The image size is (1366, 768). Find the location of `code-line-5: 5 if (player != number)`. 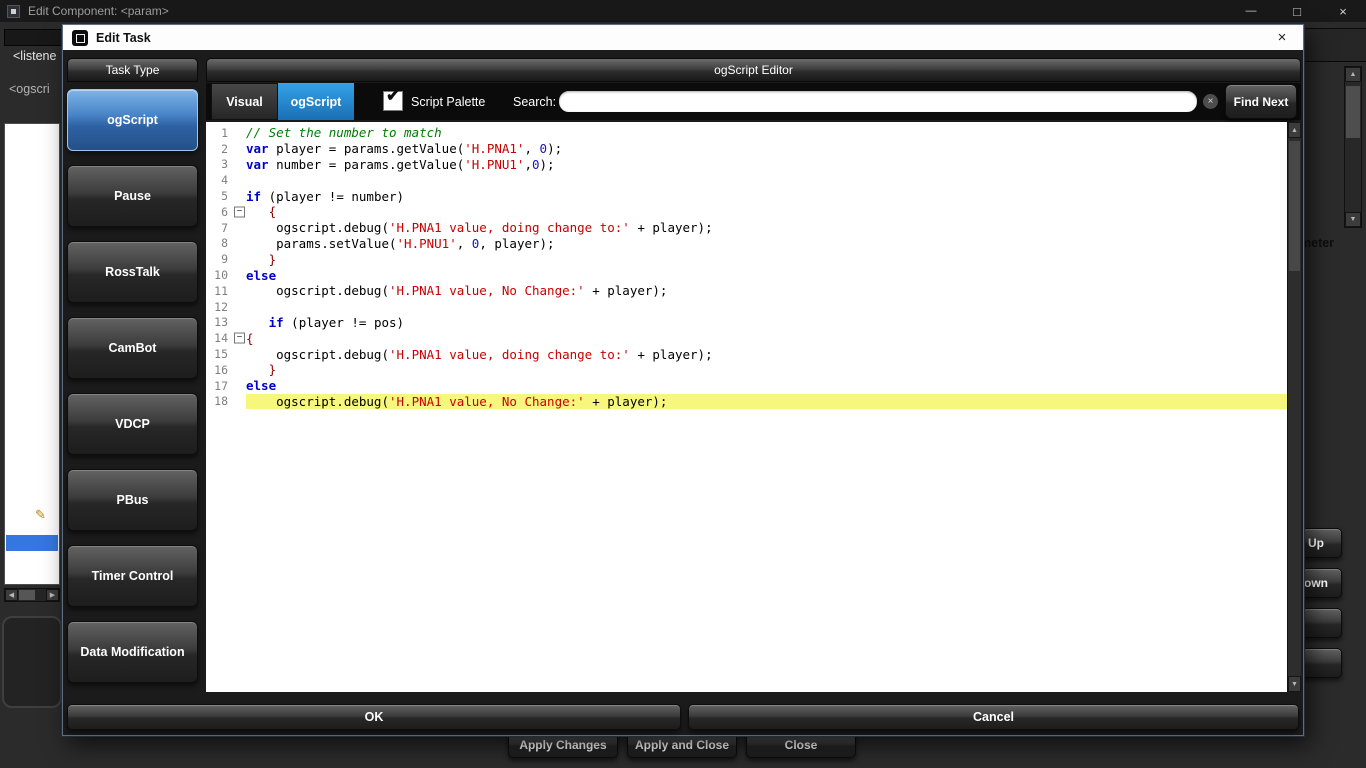

code-line-5: 5 if (player != number) is located at coordinates (746, 196).